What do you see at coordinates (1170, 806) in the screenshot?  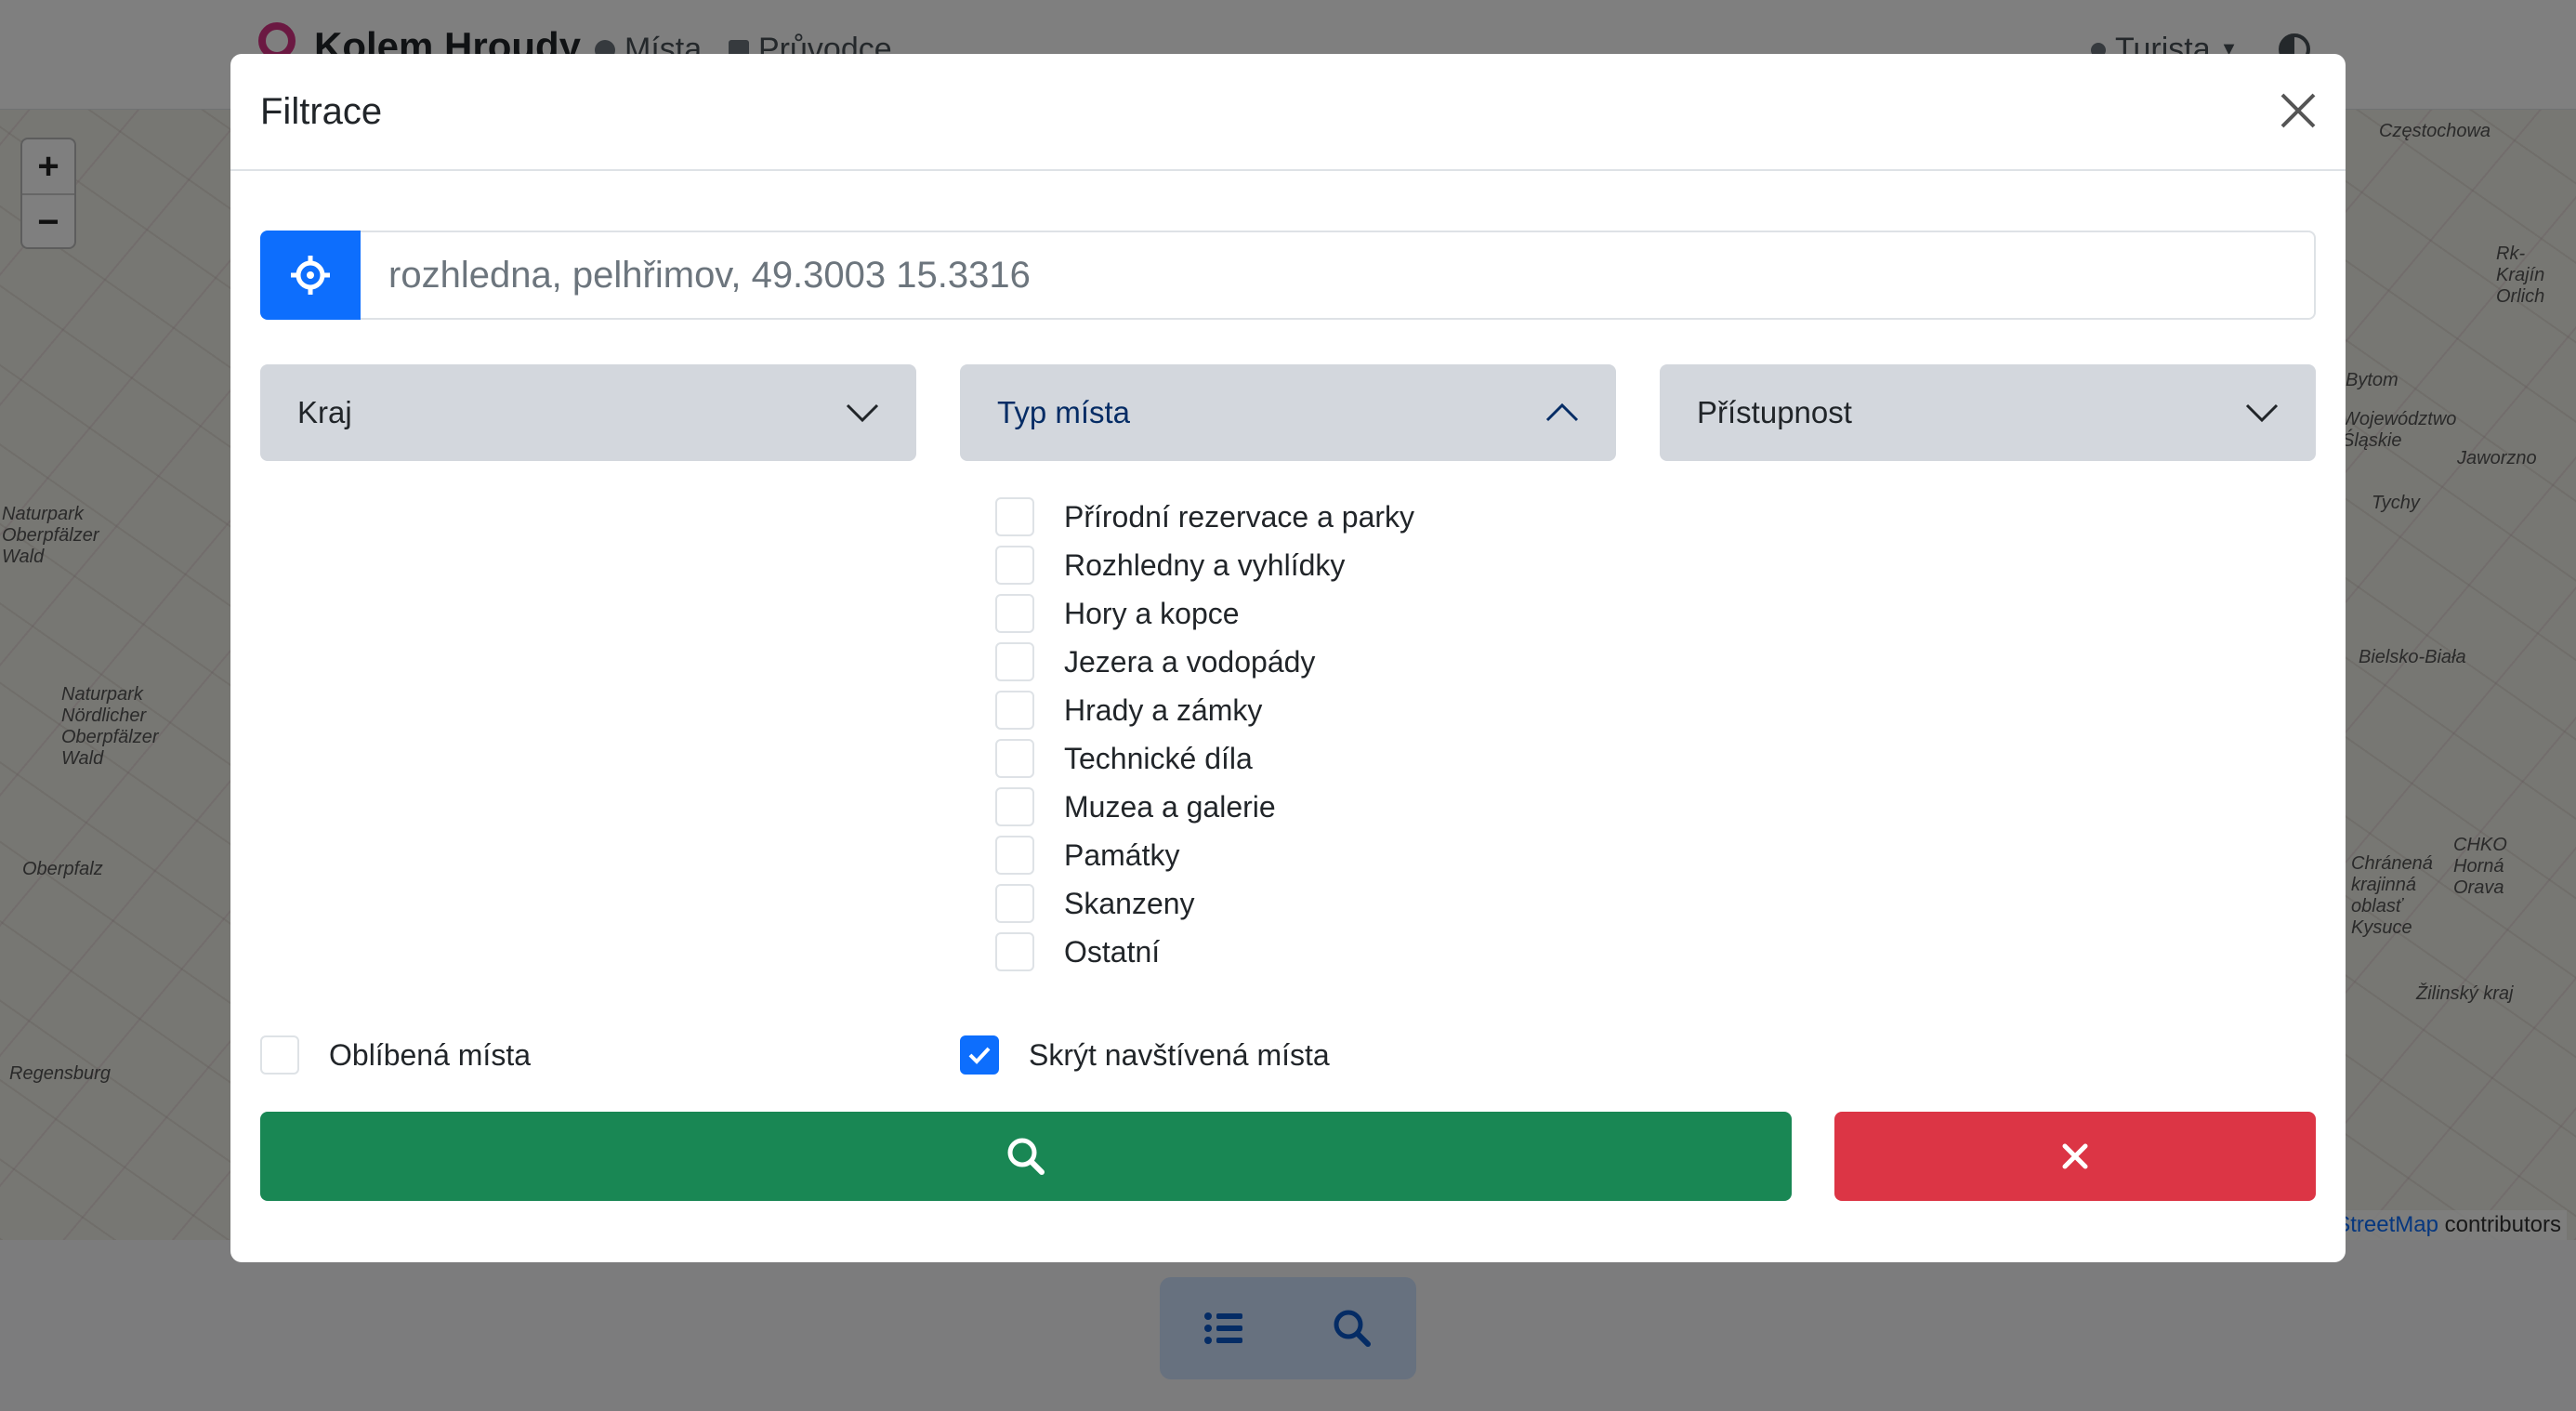 I see `option-label: Muzea a galerie` at bounding box center [1170, 806].